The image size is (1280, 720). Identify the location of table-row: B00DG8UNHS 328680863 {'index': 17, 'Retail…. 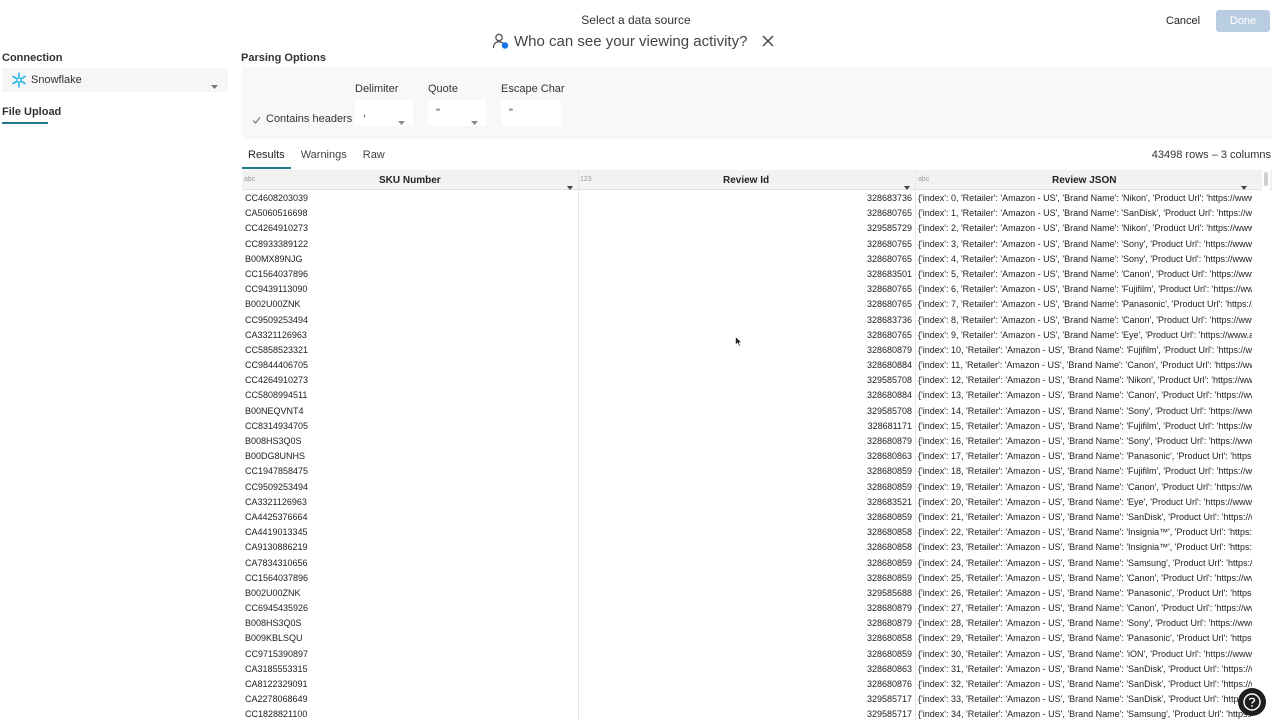
(747, 456).